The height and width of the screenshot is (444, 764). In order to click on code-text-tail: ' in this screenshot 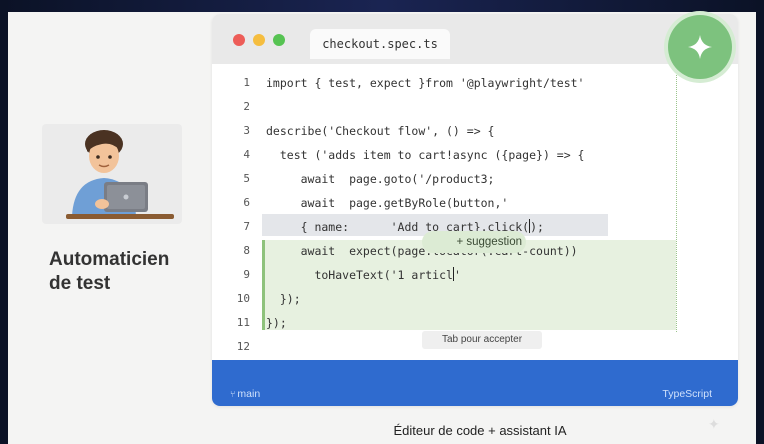, I will do `click(457, 275)`.